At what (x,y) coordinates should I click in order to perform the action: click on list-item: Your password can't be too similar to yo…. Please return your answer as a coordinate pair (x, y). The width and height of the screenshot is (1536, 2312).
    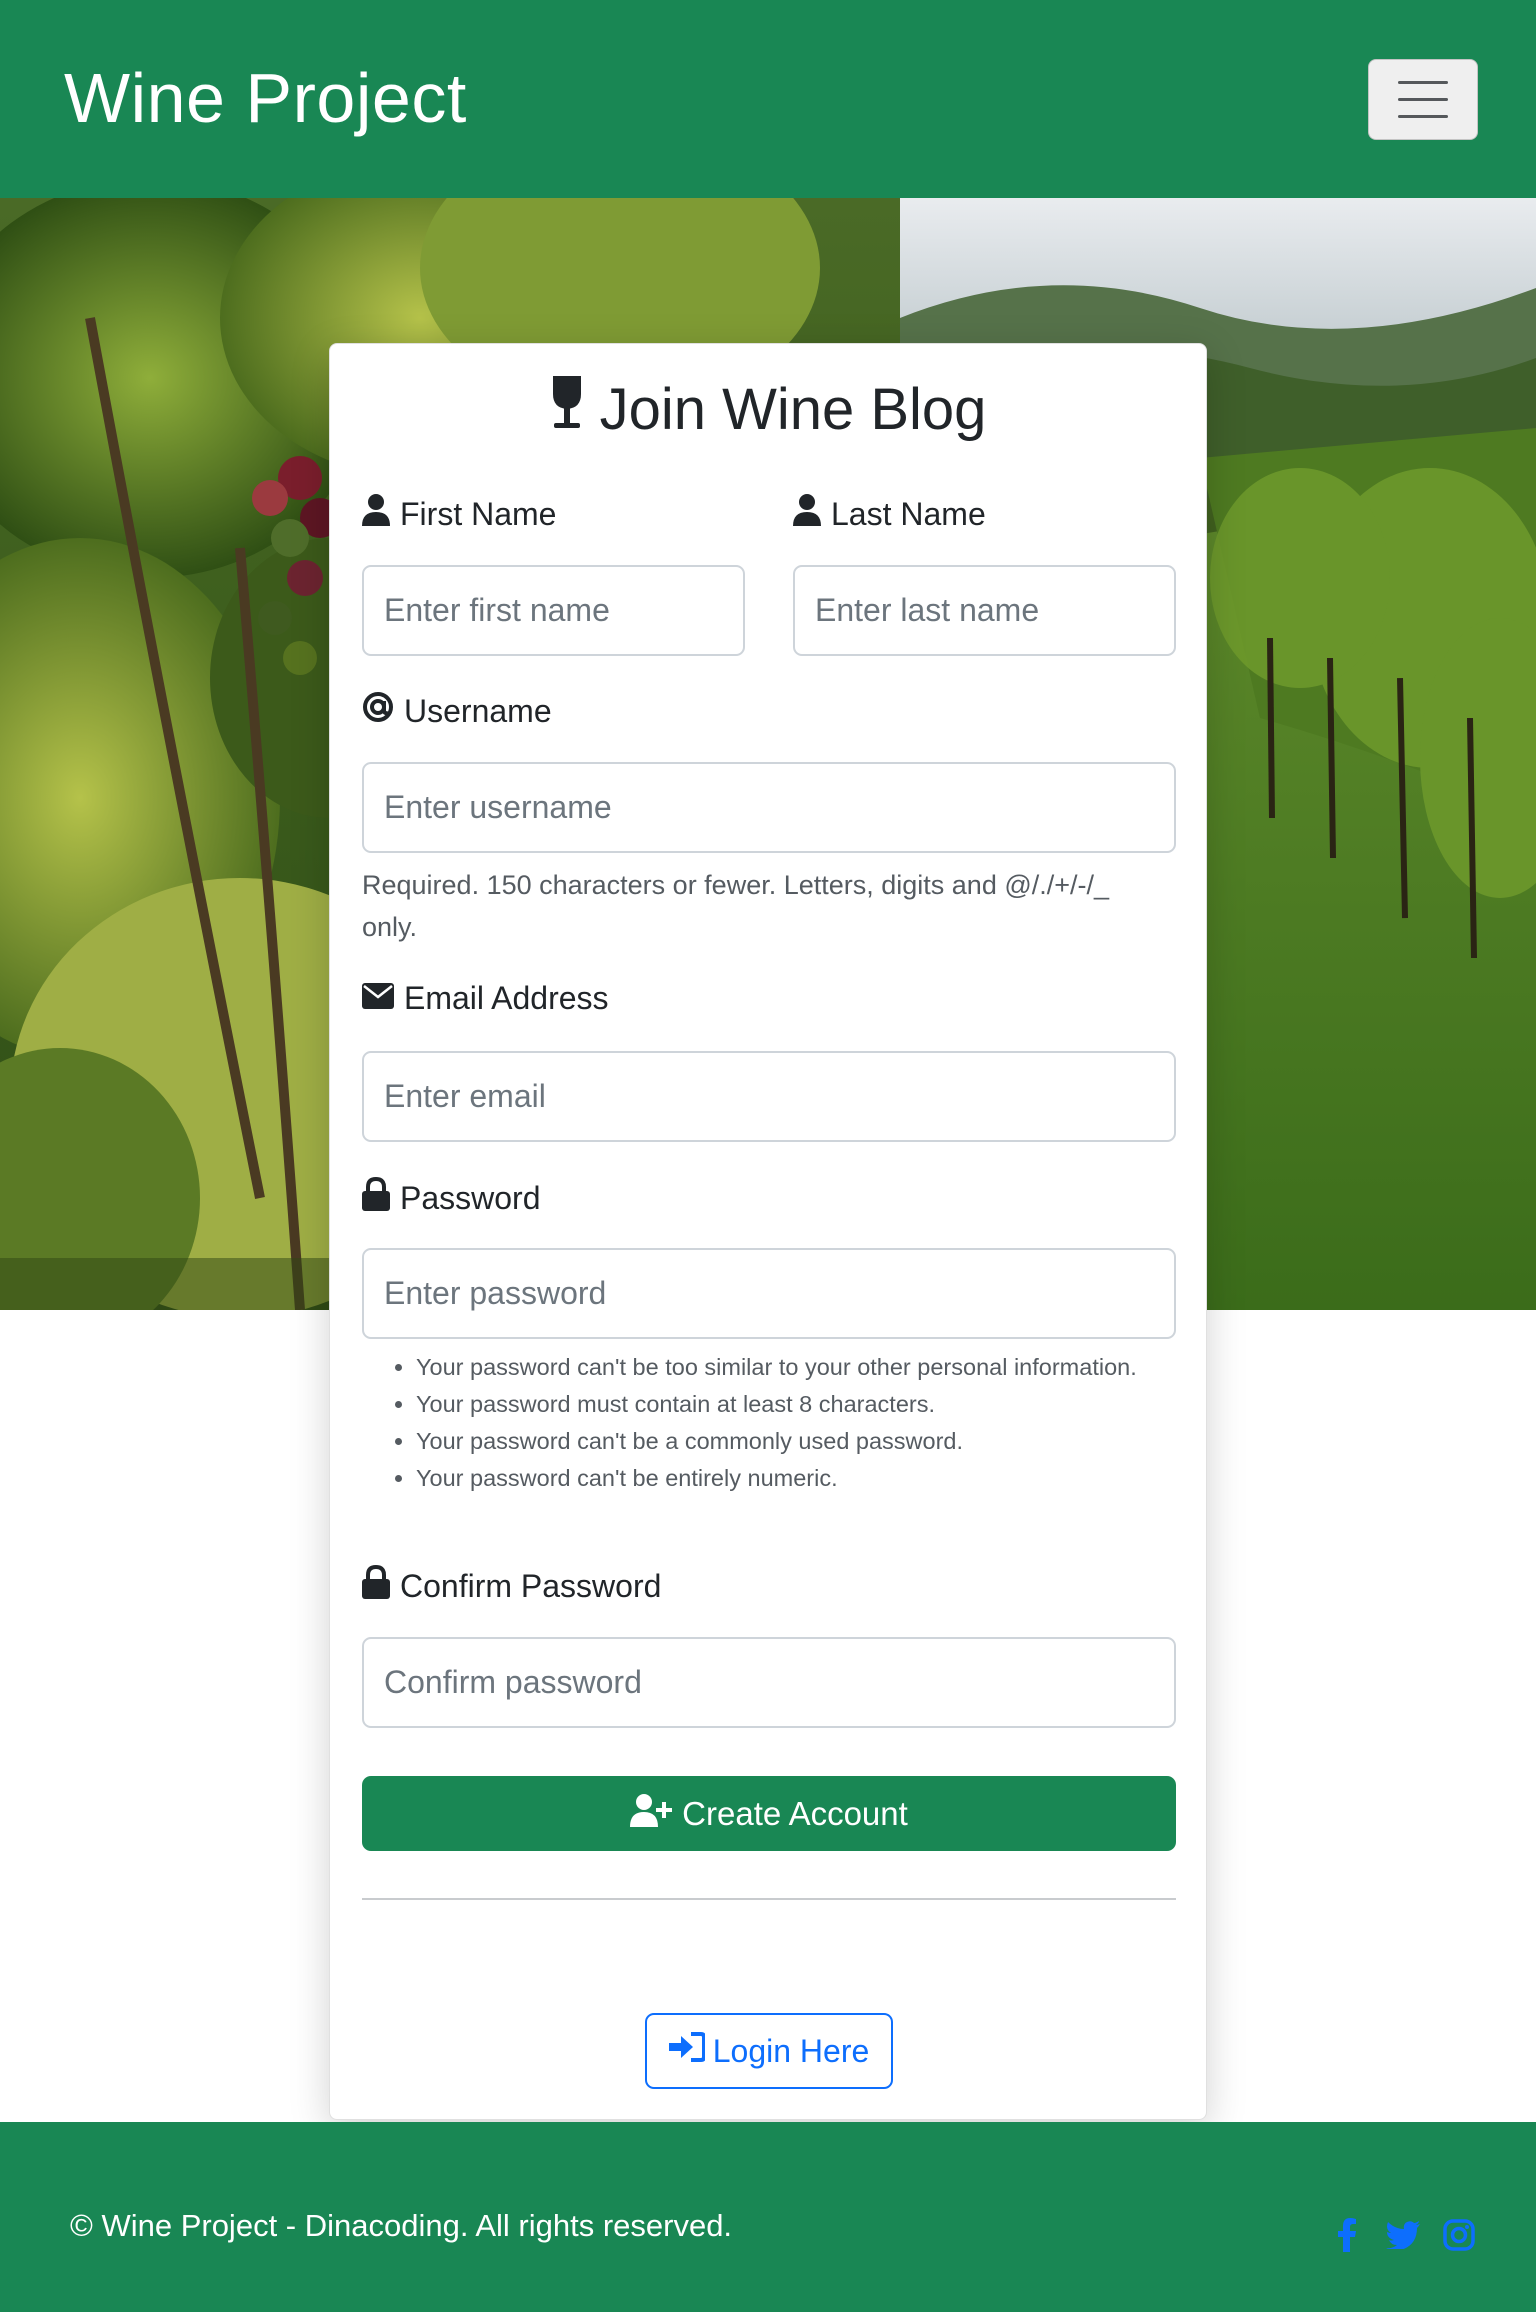
    Looking at the image, I should click on (796, 1367).